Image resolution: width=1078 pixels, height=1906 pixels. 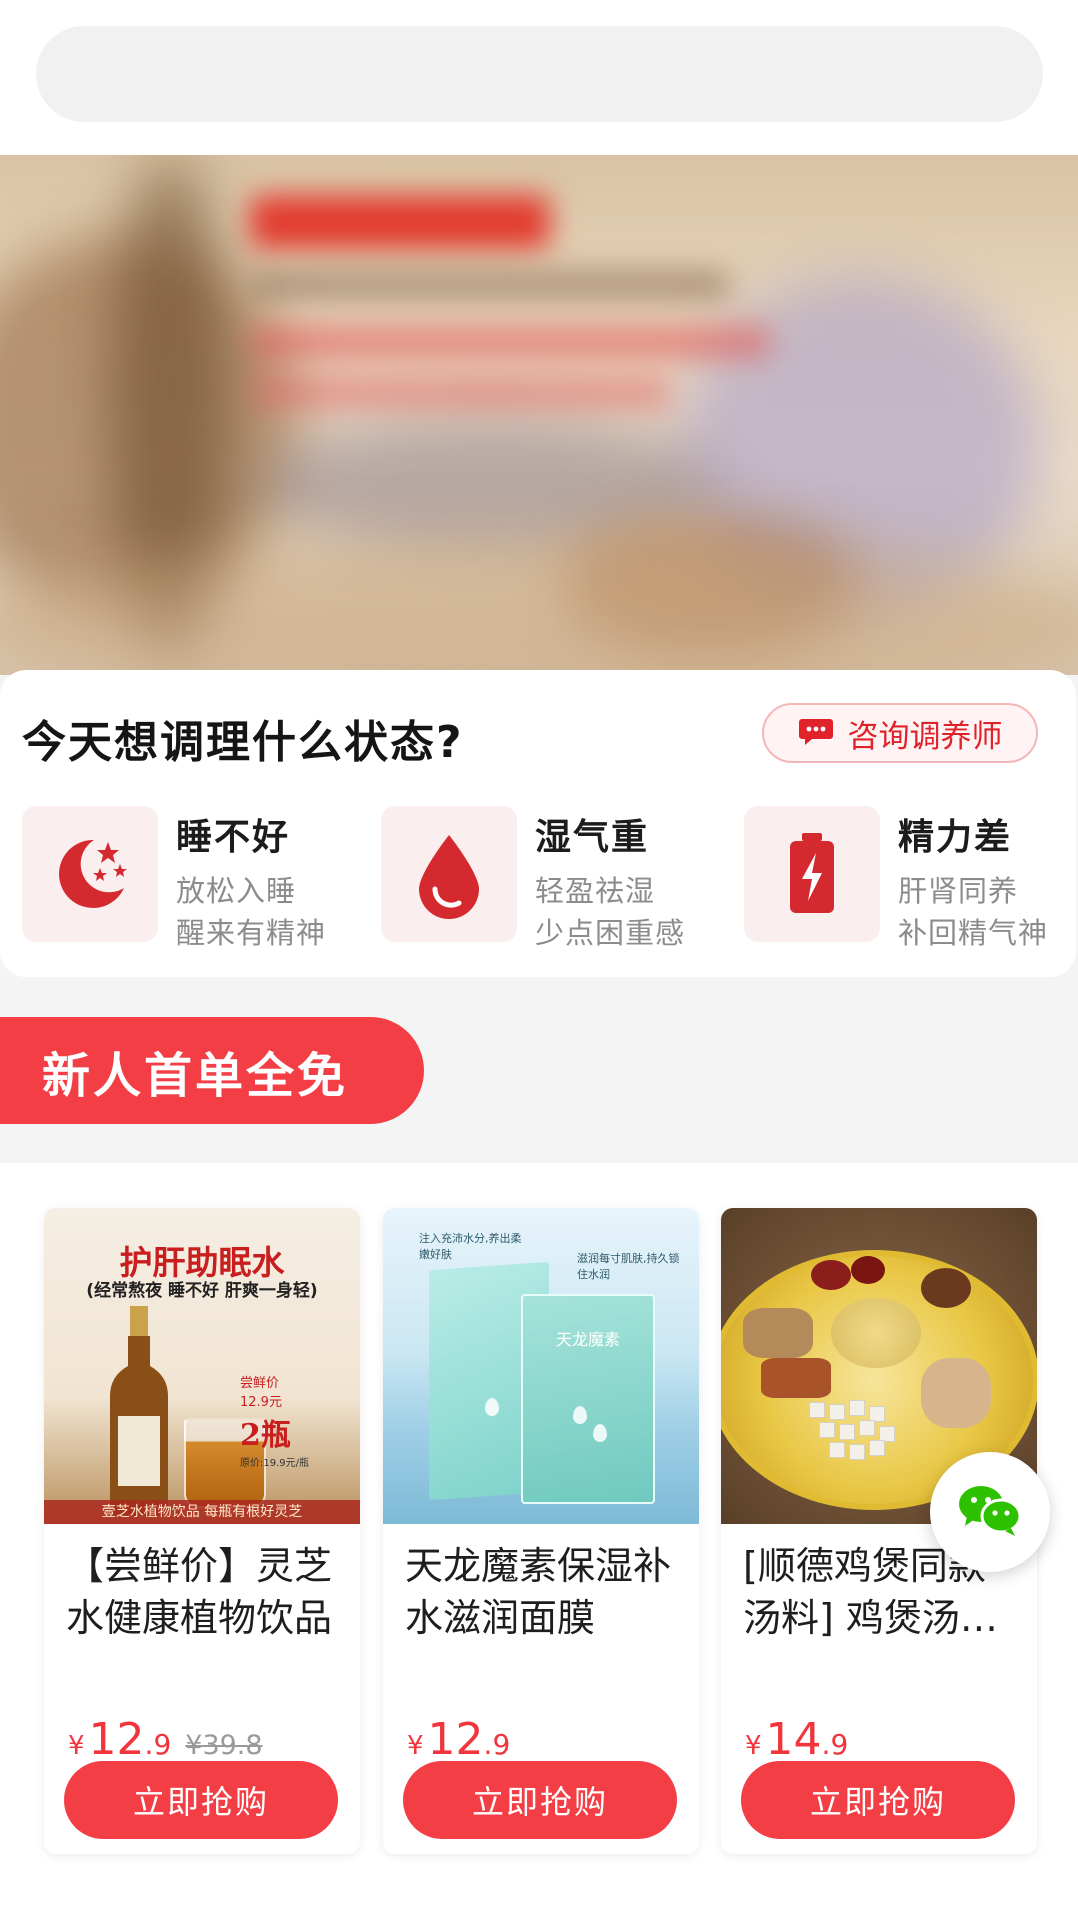 What do you see at coordinates (595, 891) in the screenshot?
I see `condition-desc: 轻盈祛湿` at bounding box center [595, 891].